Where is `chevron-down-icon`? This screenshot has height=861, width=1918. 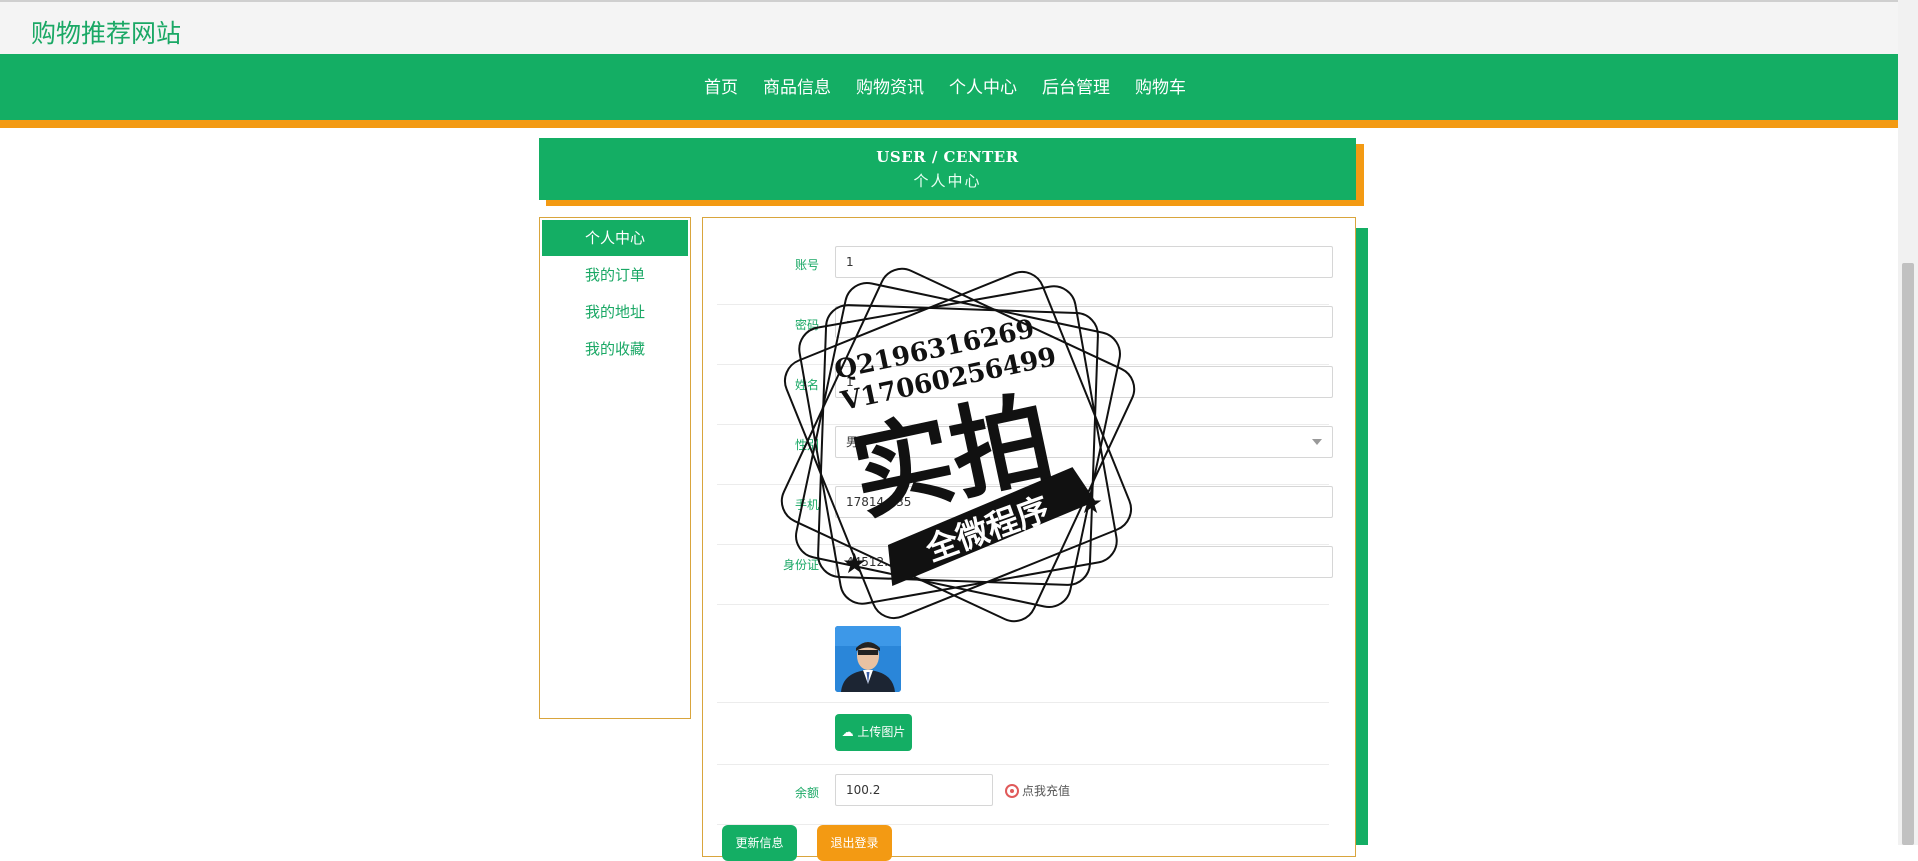
chevron-down-icon is located at coordinates (1317, 442).